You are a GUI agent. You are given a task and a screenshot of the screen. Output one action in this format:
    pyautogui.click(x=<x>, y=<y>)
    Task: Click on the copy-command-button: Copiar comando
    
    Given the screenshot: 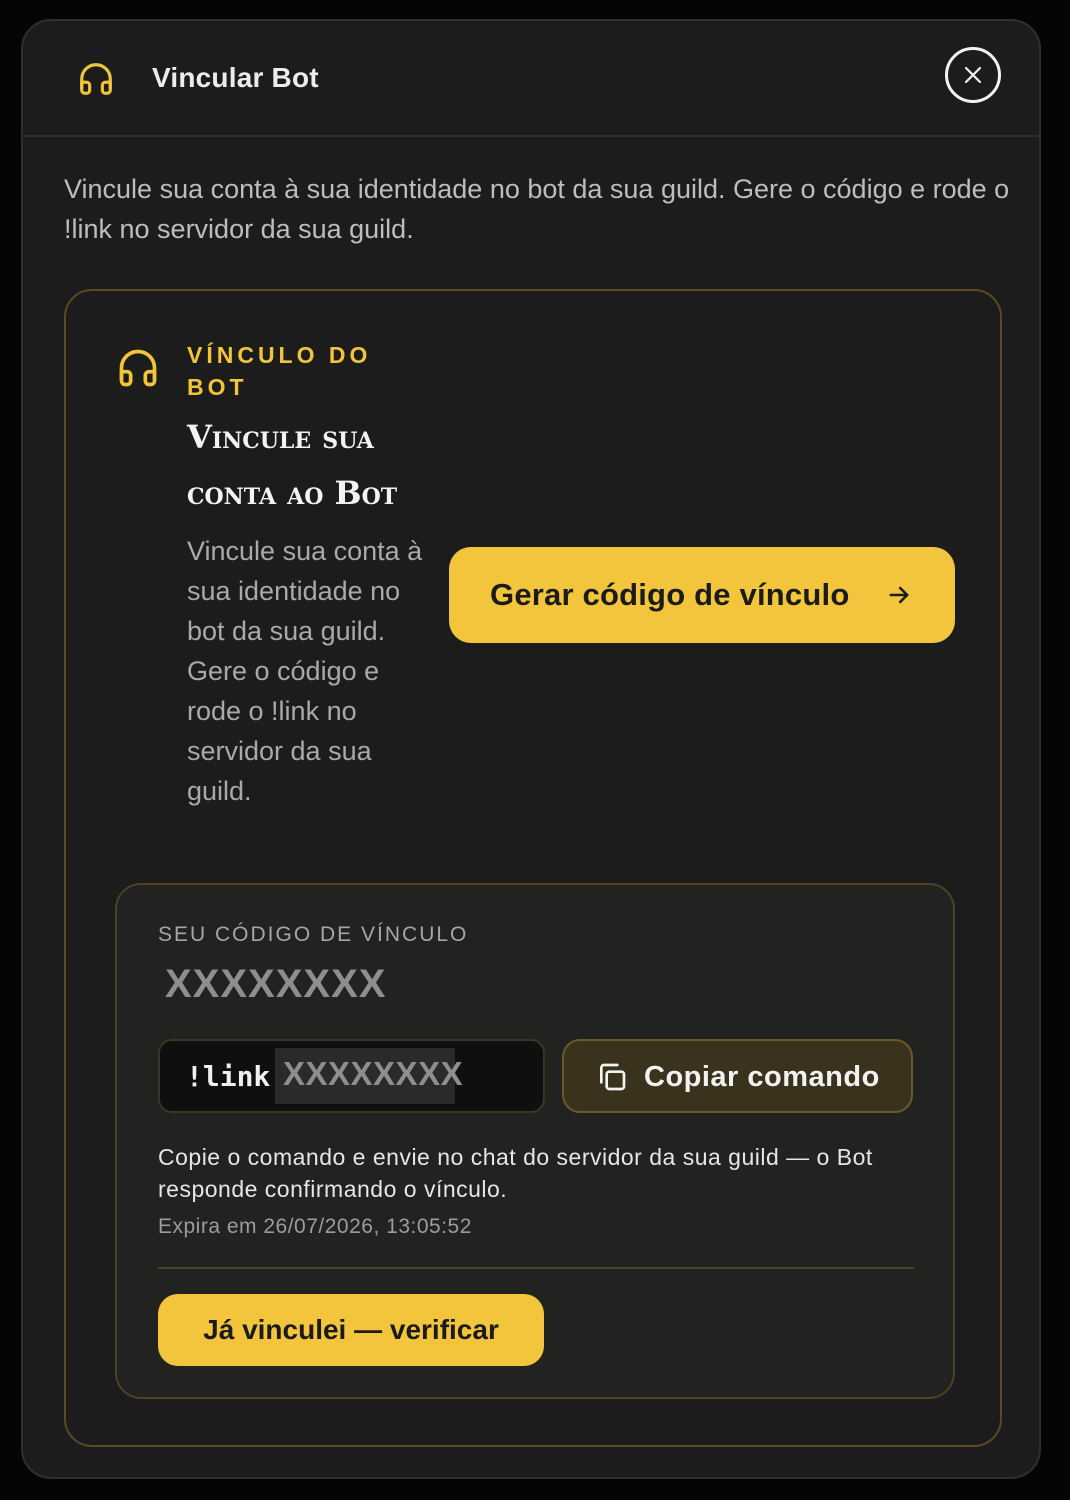 What is the action you would take?
    pyautogui.click(x=737, y=1076)
    